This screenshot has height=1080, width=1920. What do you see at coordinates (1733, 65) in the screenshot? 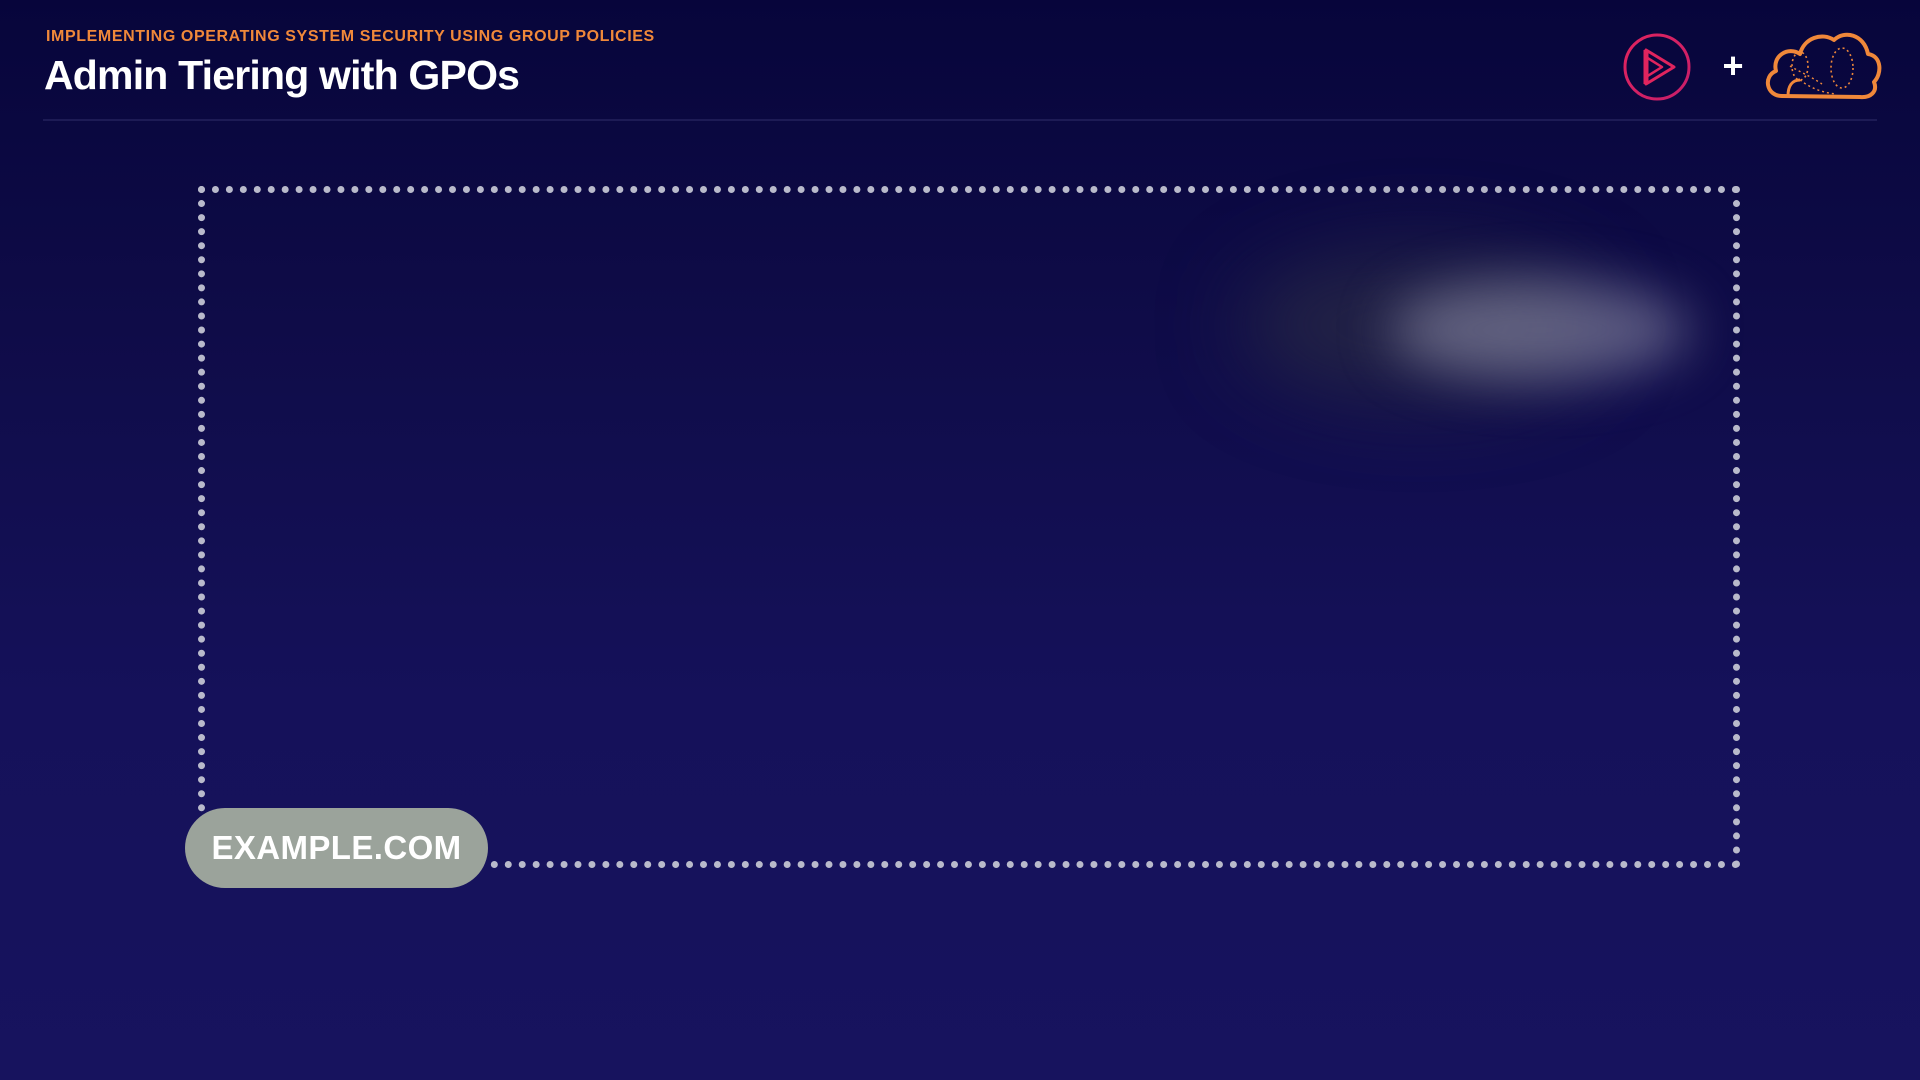
I see `plus-sign: +` at bounding box center [1733, 65].